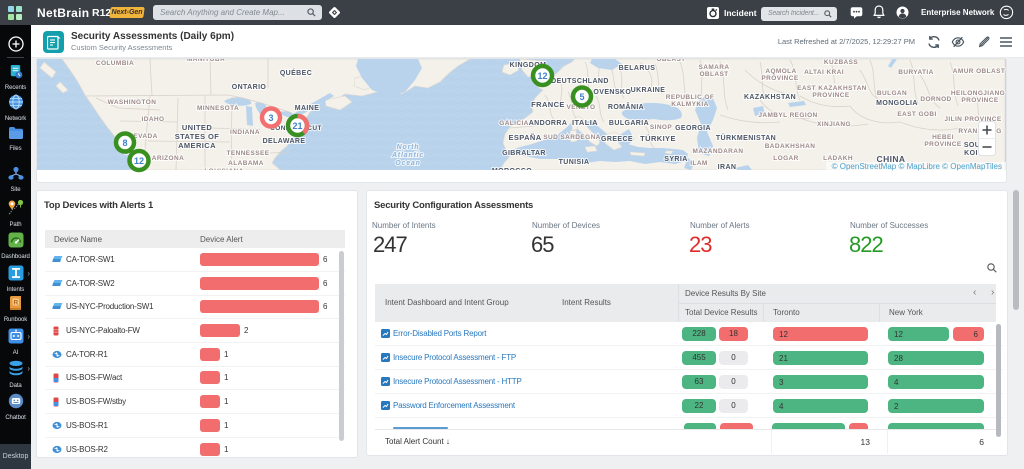  What do you see at coordinates (514, 123) in the screenshot?
I see `svg-text: GALICIA` at bounding box center [514, 123].